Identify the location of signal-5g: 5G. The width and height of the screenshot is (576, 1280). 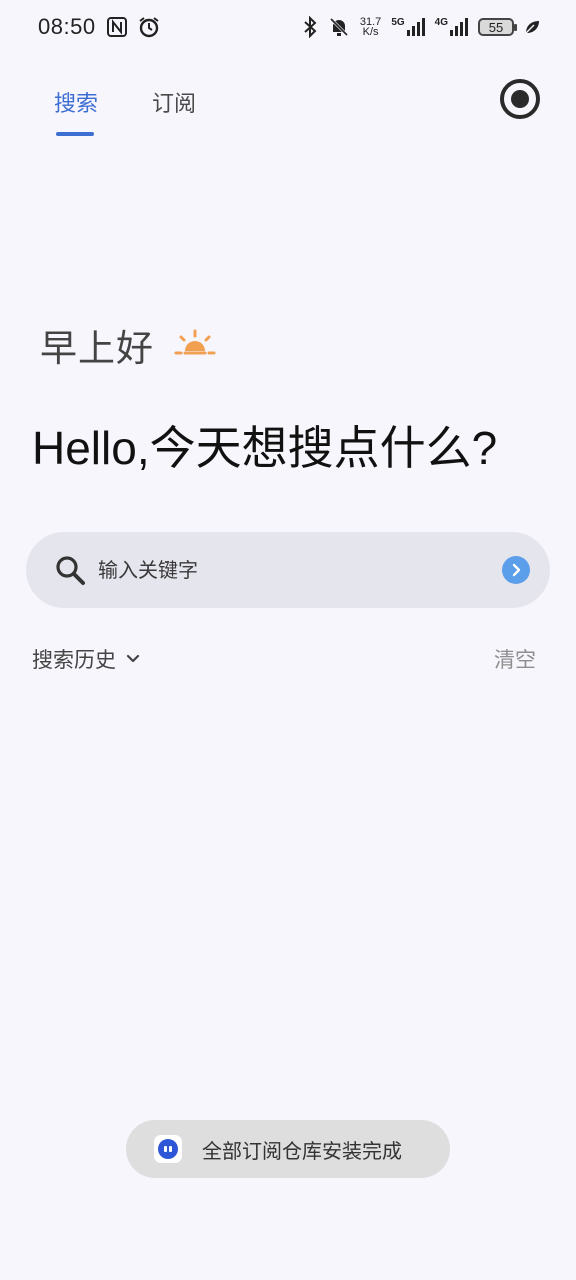
(408, 26).